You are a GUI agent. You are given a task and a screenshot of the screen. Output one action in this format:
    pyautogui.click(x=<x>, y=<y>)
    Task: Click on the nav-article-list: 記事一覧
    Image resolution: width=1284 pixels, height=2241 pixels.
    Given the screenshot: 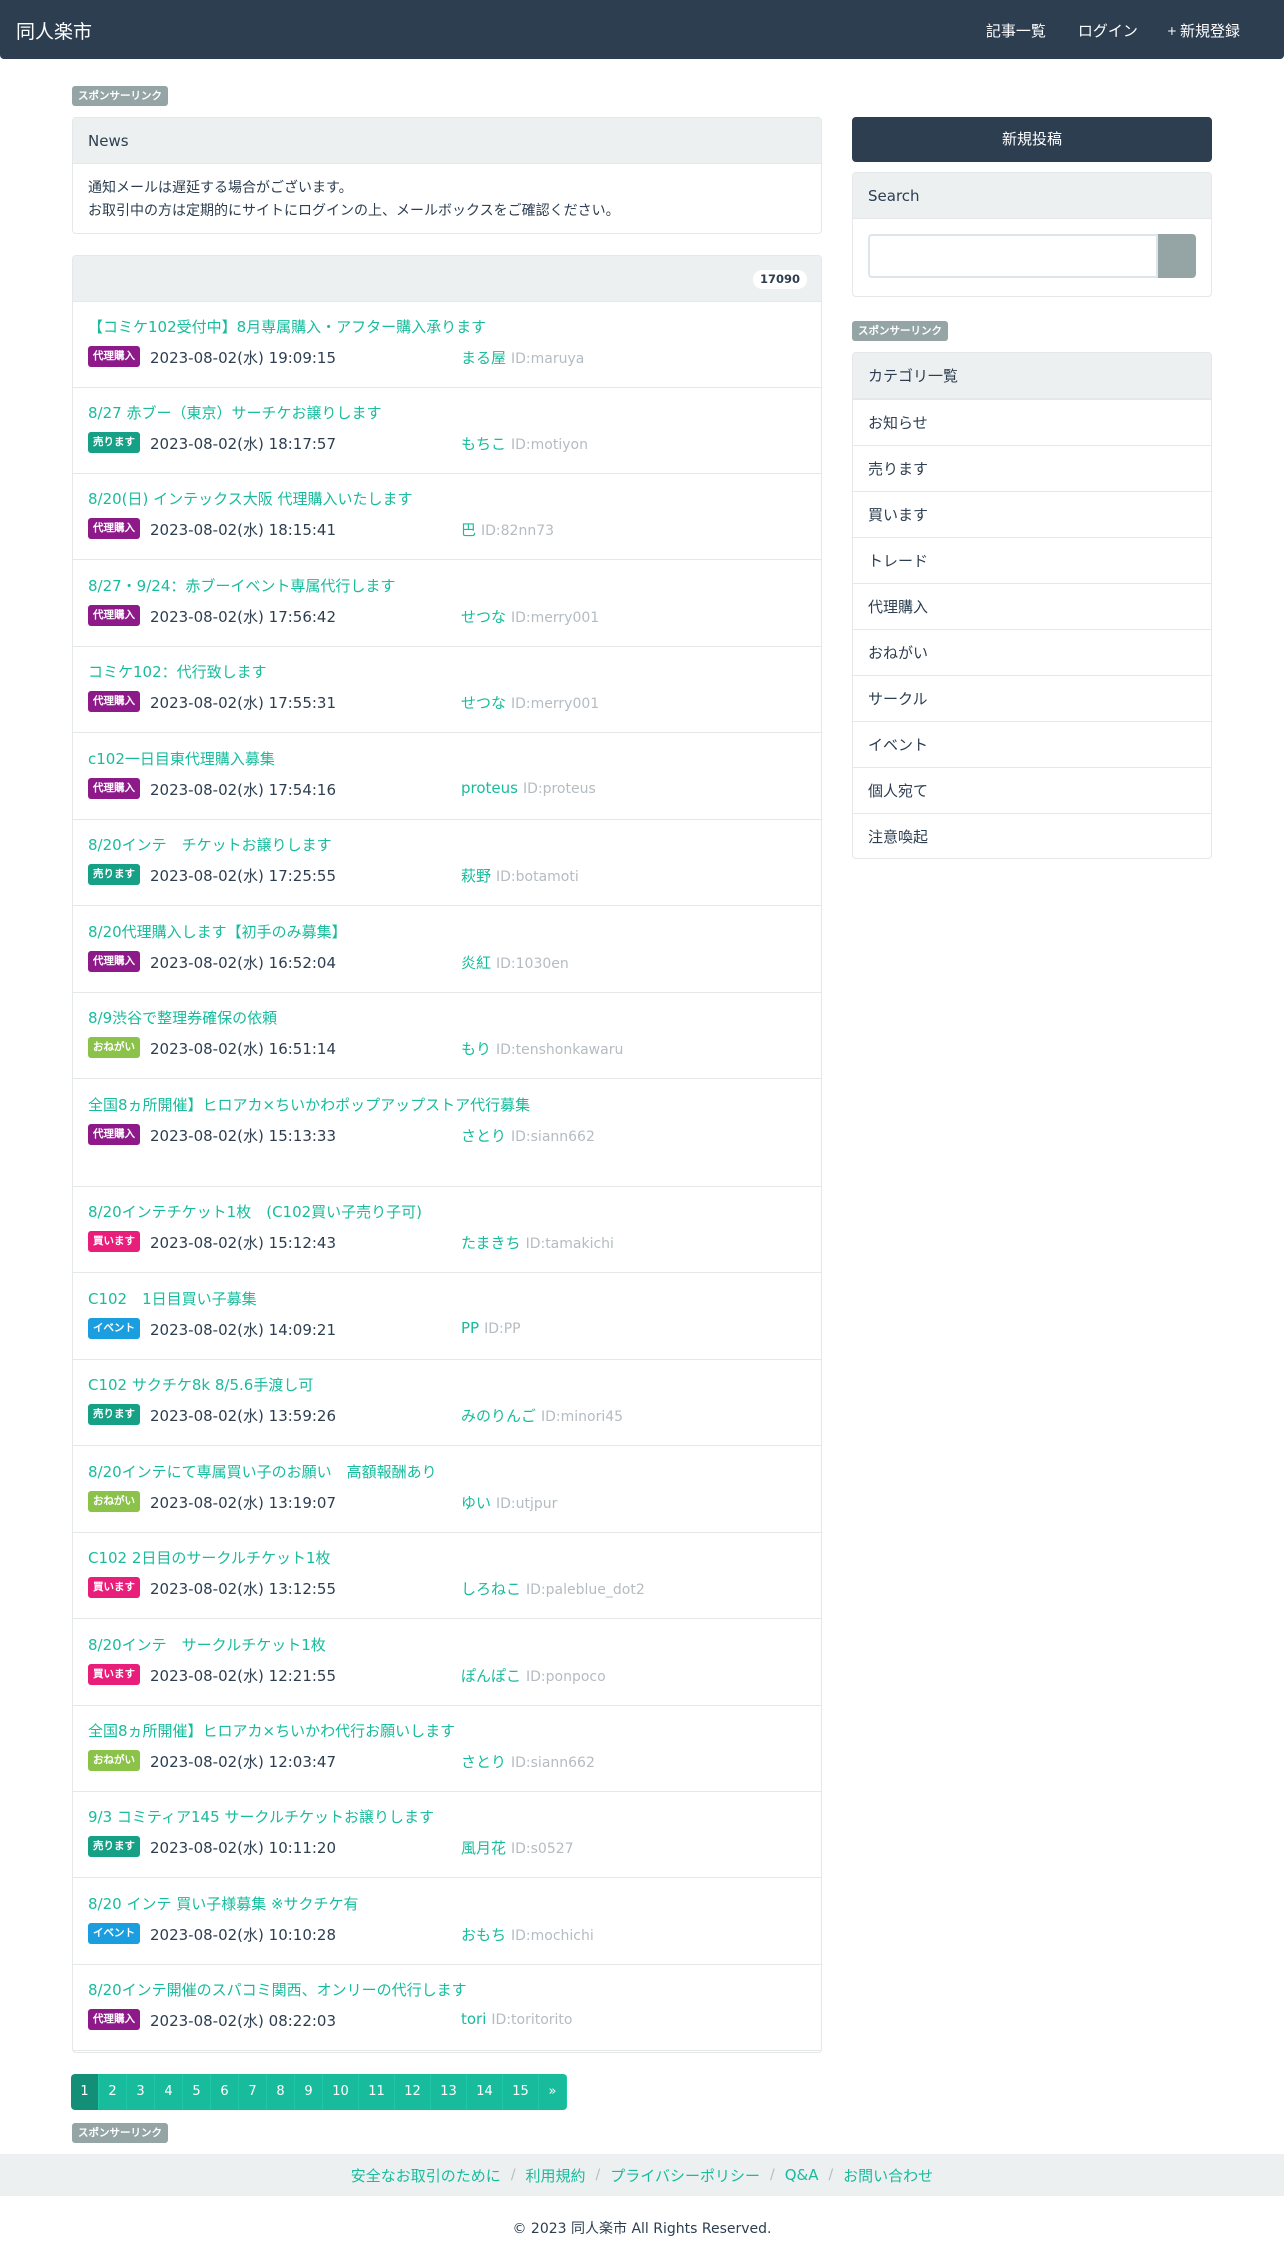 What is the action you would take?
    pyautogui.click(x=1014, y=30)
    